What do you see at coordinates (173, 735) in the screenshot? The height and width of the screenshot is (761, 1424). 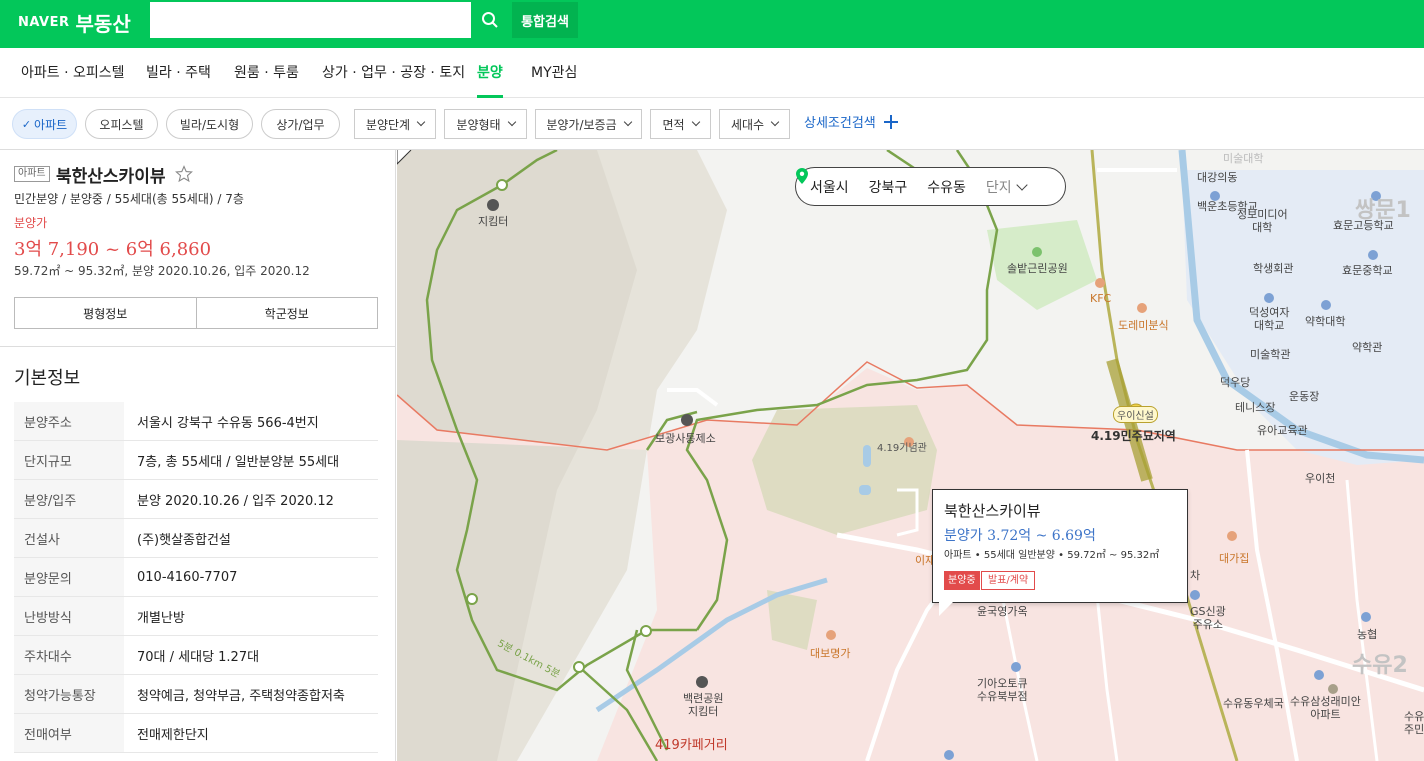 I see `info-value: 전매제한단지` at bounding box center [173, 735].